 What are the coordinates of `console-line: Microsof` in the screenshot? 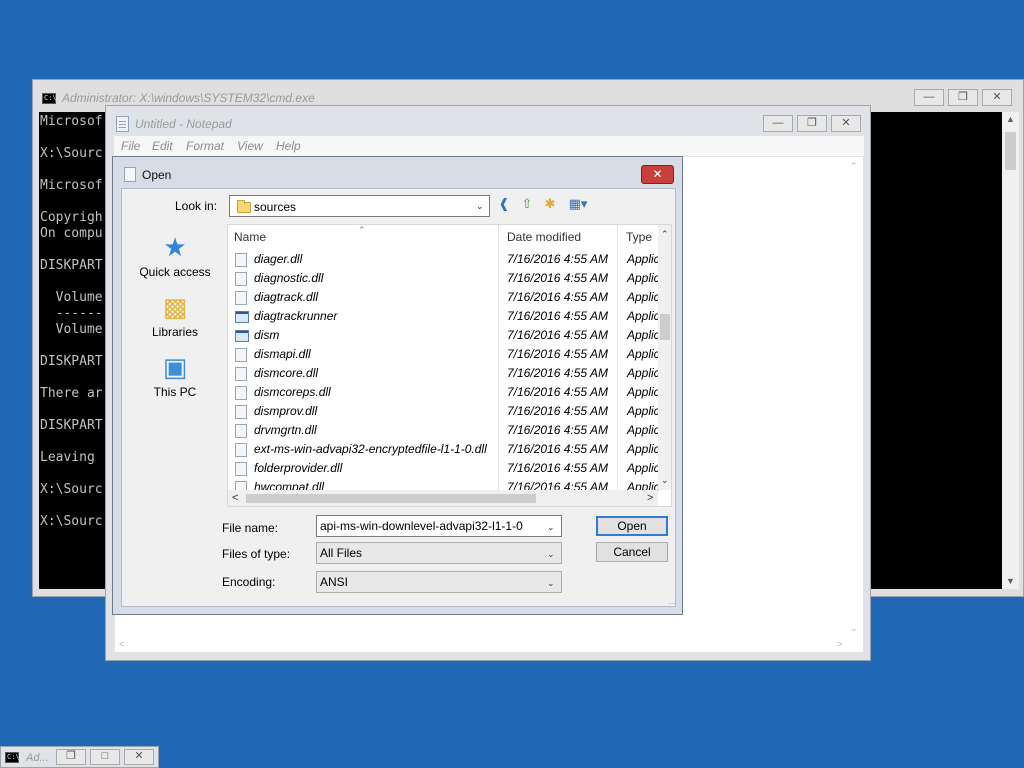 It's located at (71, 185).